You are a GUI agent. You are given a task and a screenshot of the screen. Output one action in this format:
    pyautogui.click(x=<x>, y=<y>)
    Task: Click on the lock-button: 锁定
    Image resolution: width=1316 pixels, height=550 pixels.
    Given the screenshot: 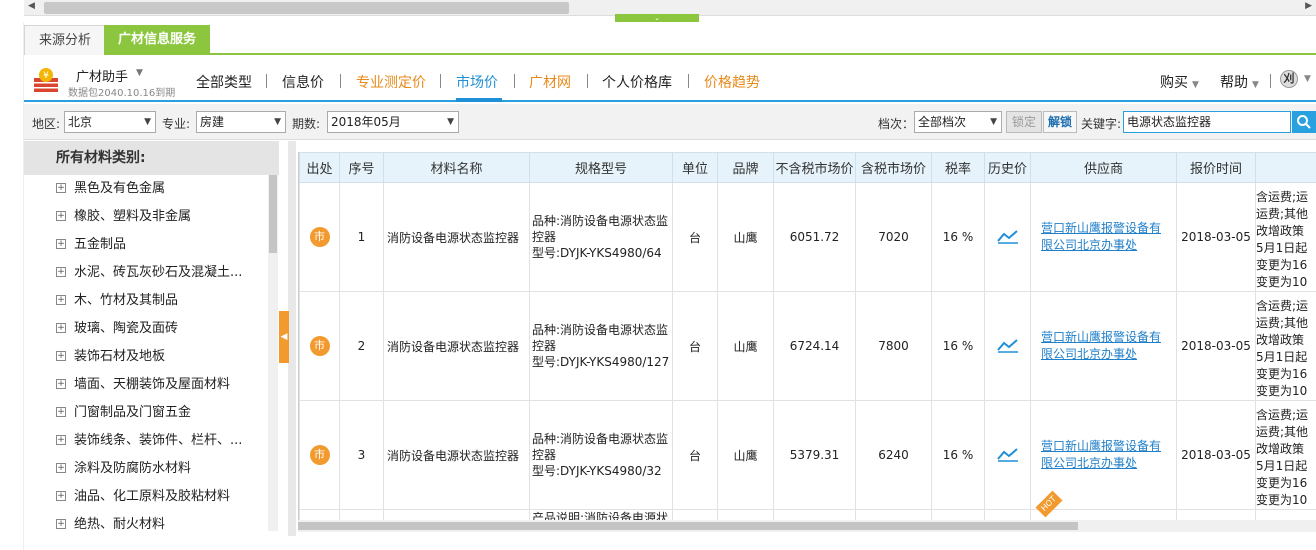 What is the action you would take?
    pyautogui.click(x=1024, y=122)
    